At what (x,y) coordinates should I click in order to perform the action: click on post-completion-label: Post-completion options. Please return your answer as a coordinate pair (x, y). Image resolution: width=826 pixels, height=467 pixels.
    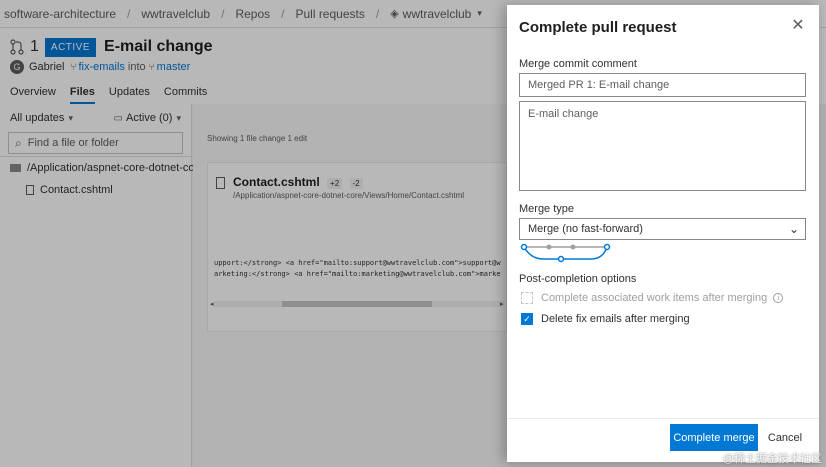
    Looking at the image, I should click on (578, 279).